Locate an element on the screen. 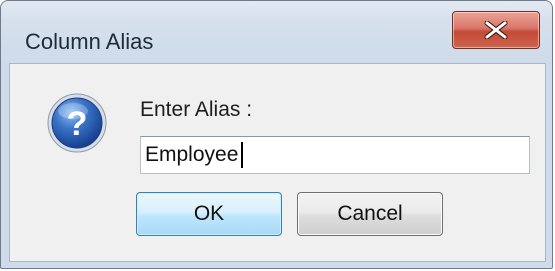 Image resolution: width=555 pixels, height=271 pixels. close-icon is located at coordinates (496, 30).